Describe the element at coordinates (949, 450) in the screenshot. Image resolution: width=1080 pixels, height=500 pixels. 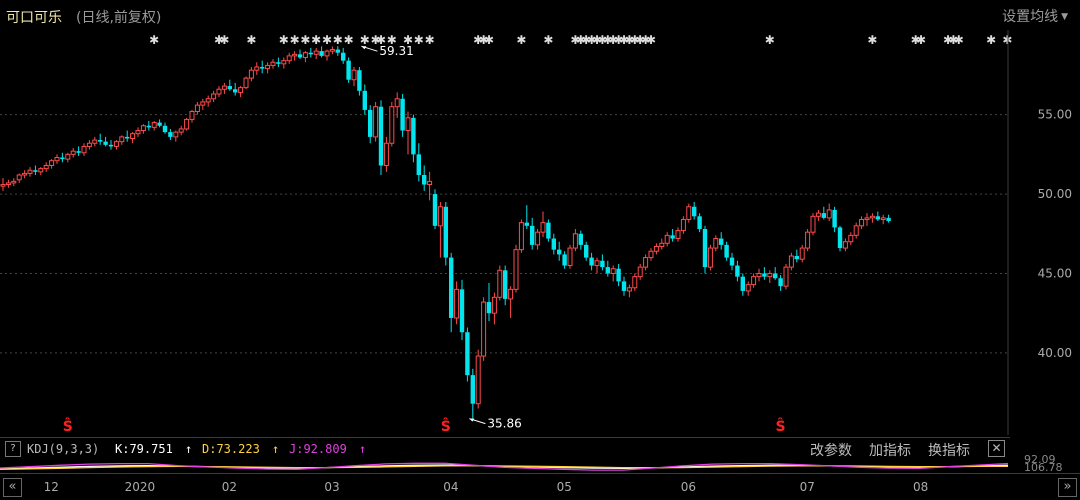
I see `switch-indicator-button: 换指标` at that location.